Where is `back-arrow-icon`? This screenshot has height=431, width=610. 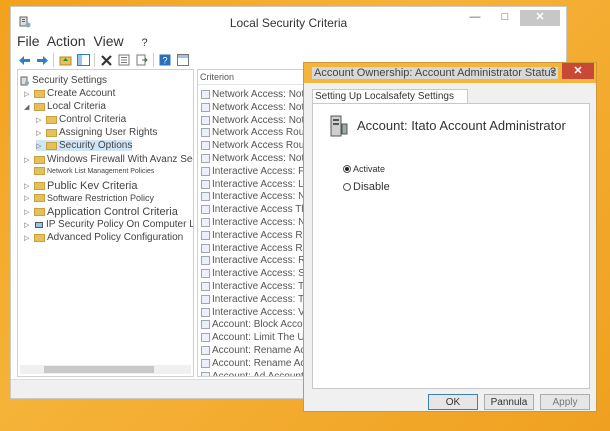
back-arrow-icon is located at coordinates (24, 60).